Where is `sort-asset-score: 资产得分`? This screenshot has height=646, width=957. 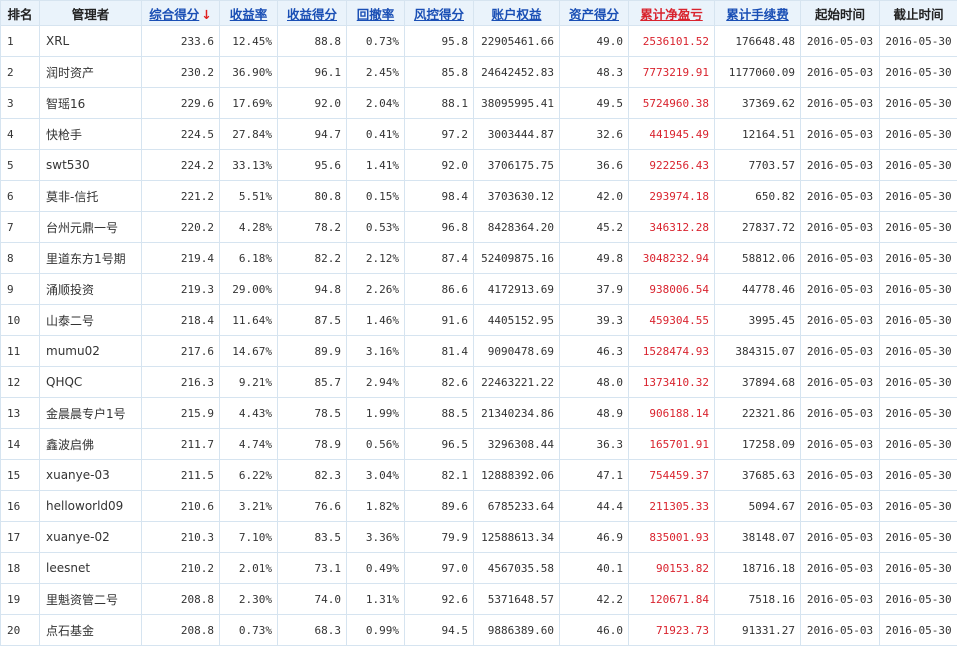
sort-asset-score: 资产得分 is located at coordinates (594, 13).